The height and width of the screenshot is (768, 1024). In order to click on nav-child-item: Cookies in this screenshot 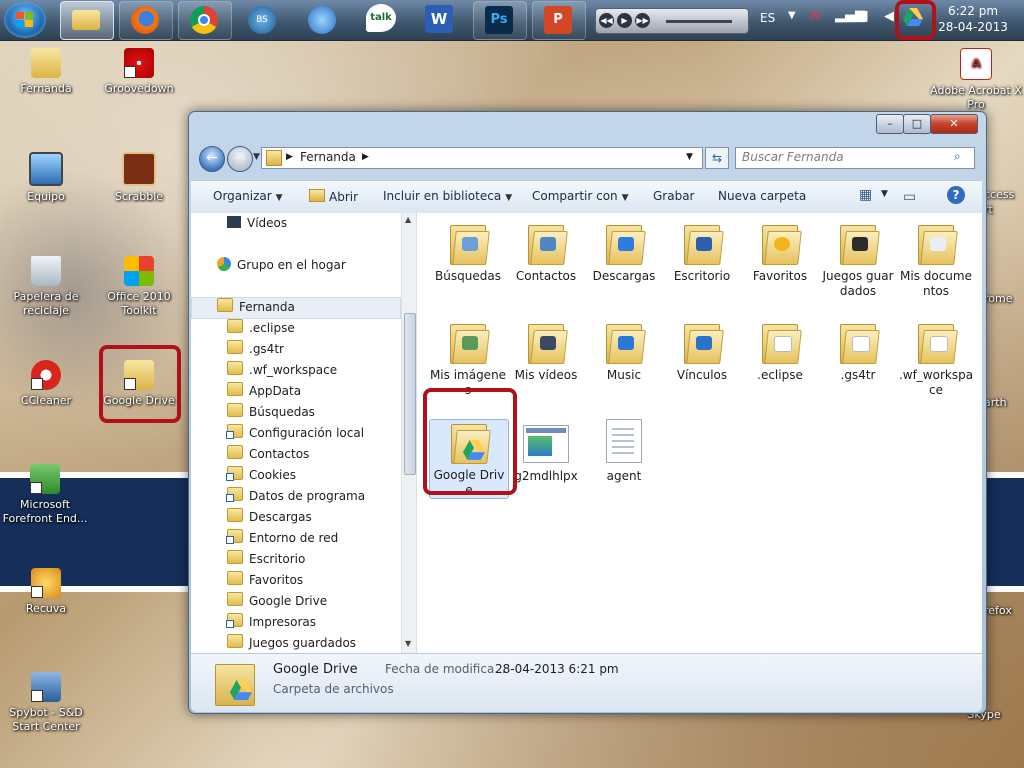, I will do `click(321, 475)`.